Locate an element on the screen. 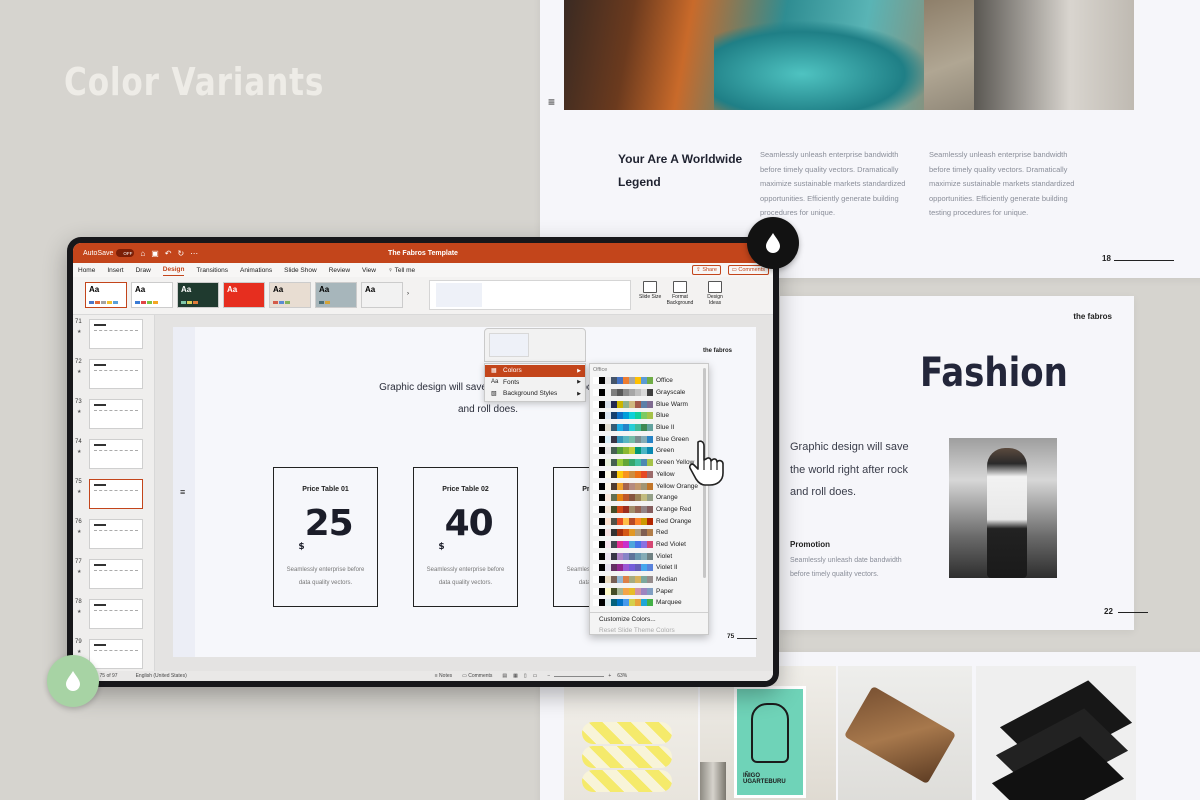 This screenshot has height=800, width=1200. save-icon: ▣ is located at coordinates (155, 253).